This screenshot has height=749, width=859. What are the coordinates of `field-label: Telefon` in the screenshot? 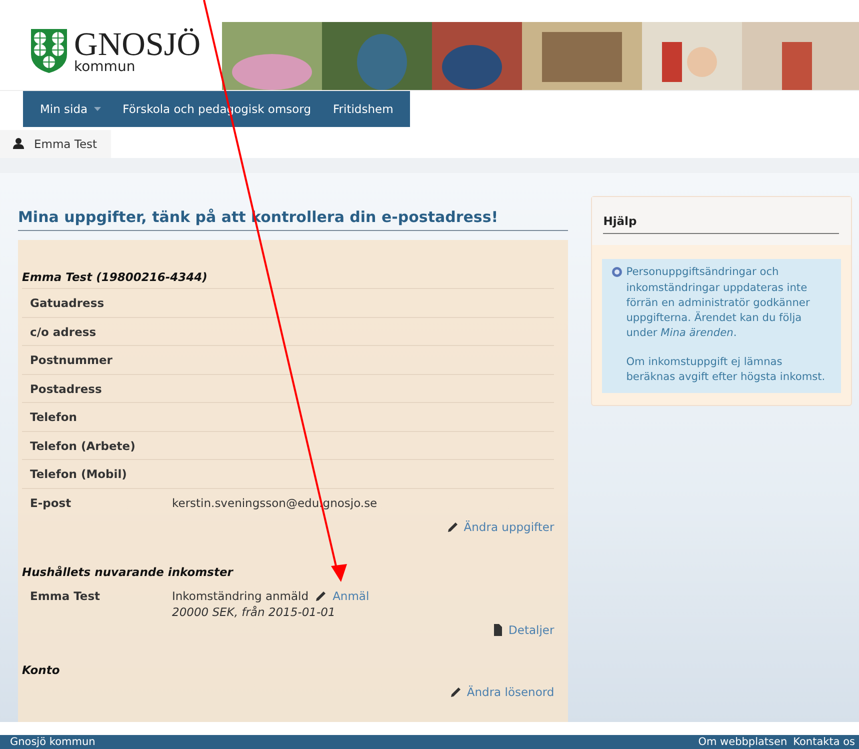 It's located at (54, 417).